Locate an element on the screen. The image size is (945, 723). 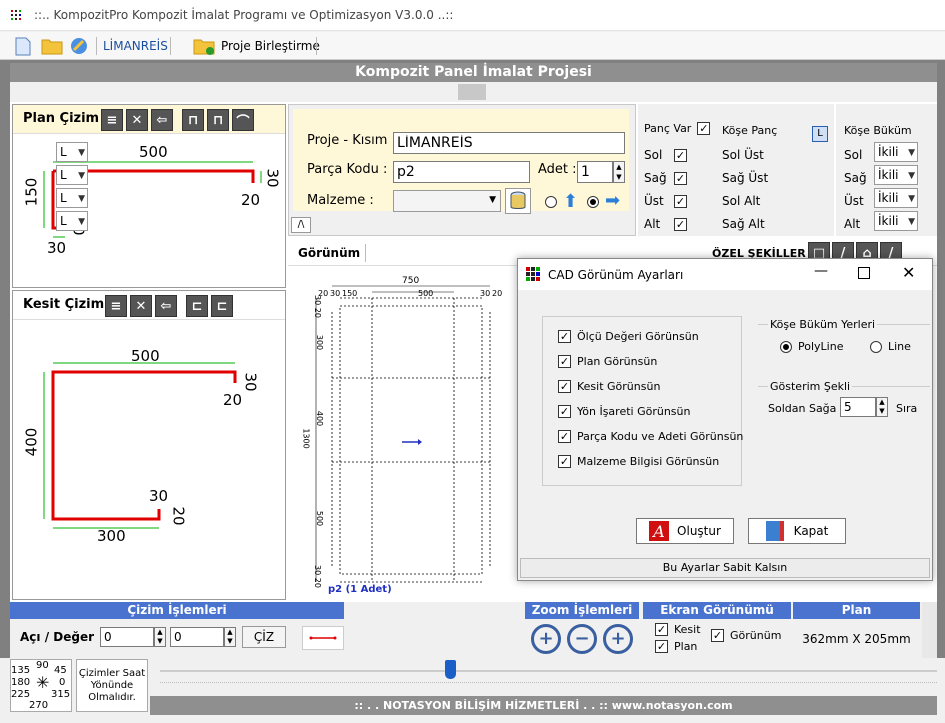
ekran-gorunum-checkbox: ✓ is located at coordinates (717, 635).